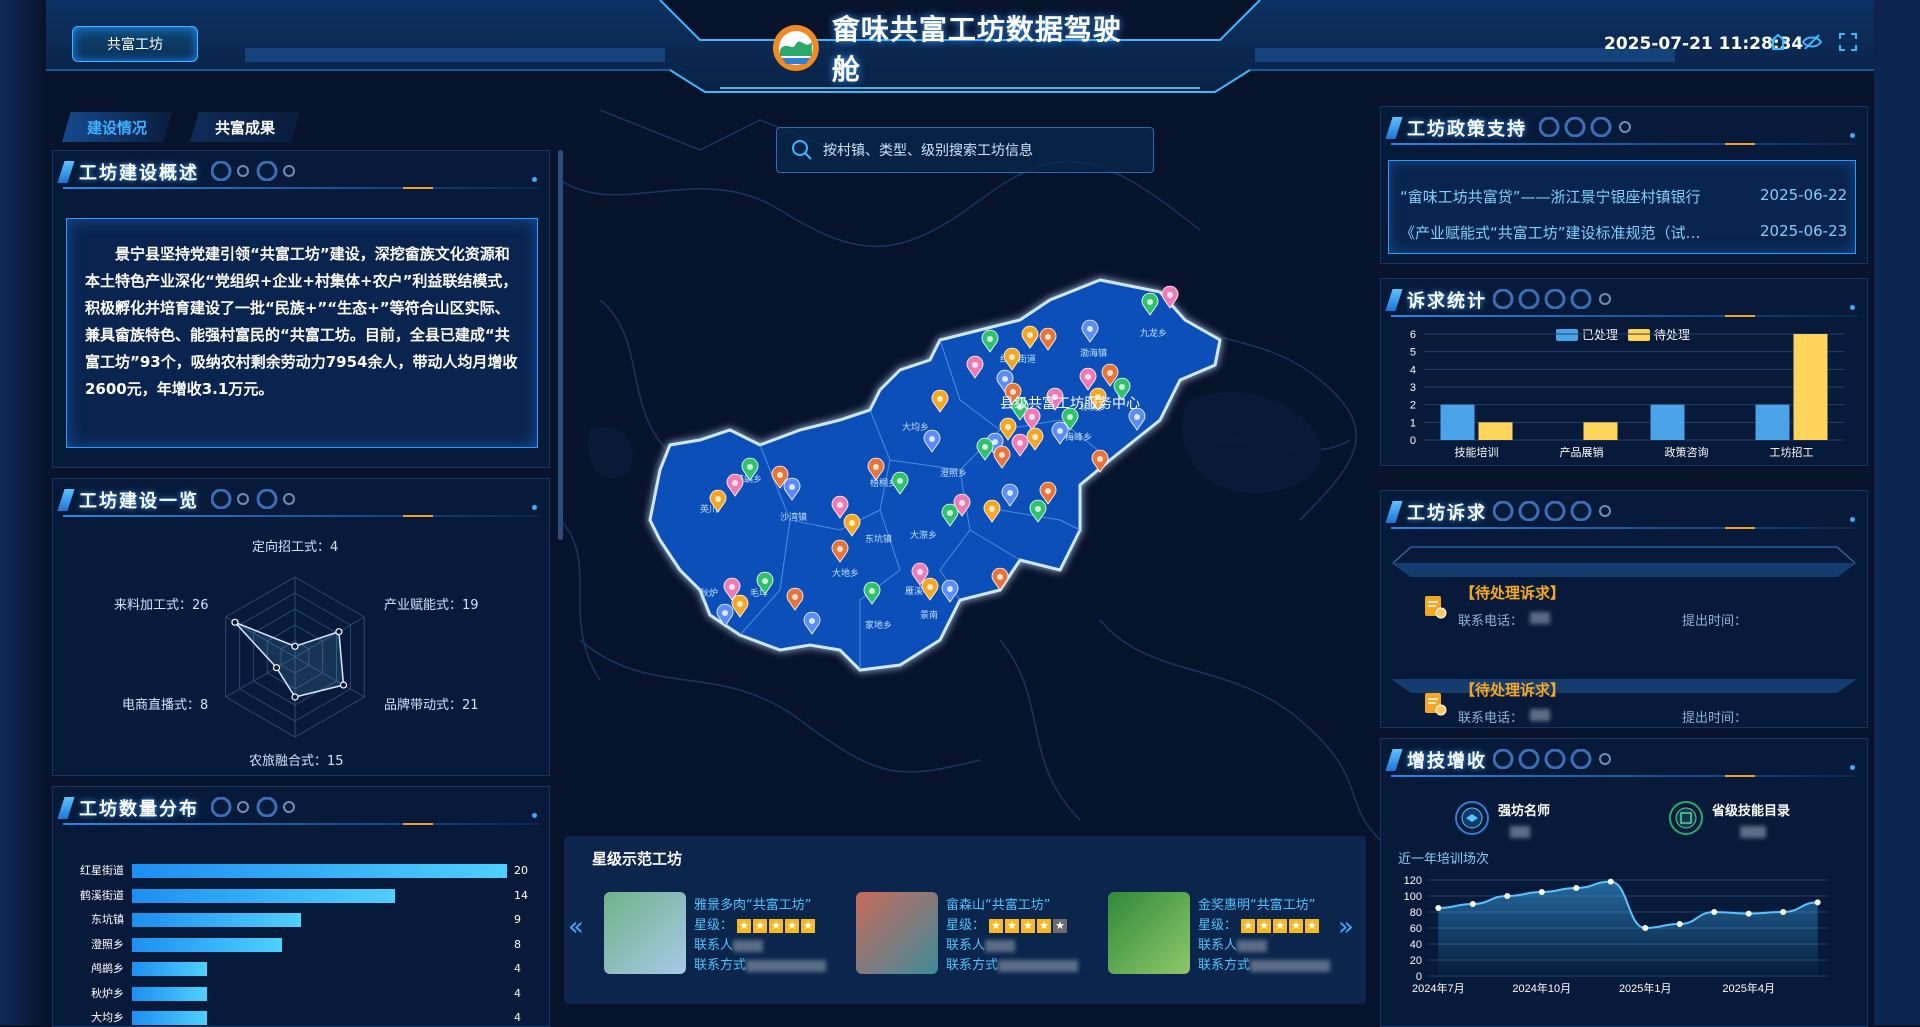  Describe the element at coordinates (709, 592) in the screenshot. I see `town-label: 秋炉` at that location.